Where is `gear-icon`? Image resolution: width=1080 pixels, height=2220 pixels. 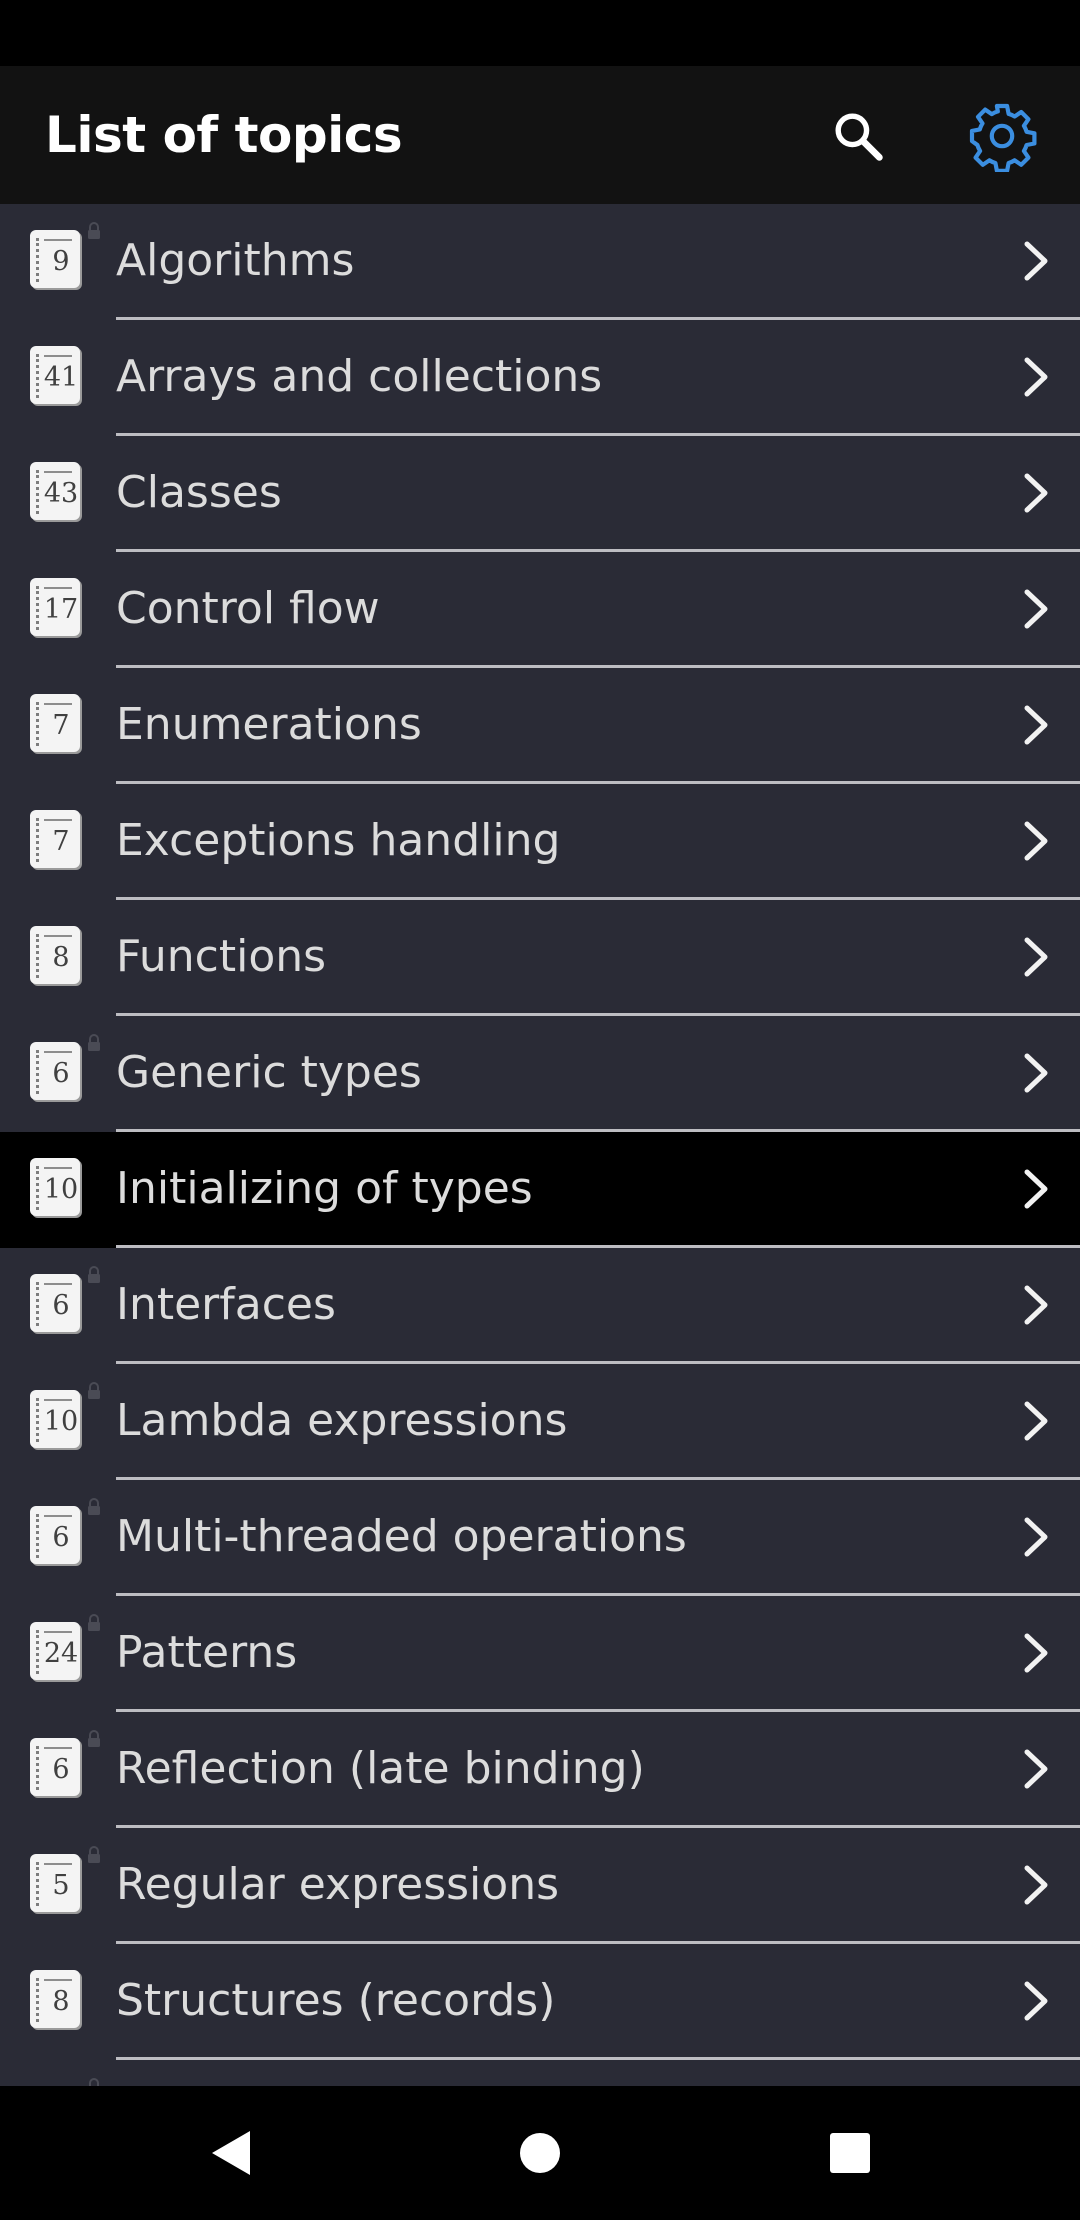
gear-icon is located at coordinates (1003, 137).